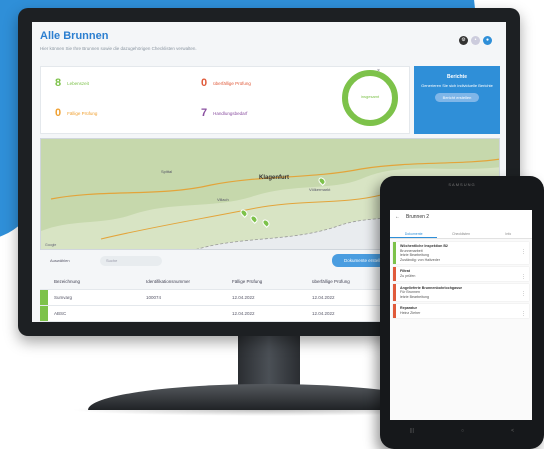  I want to click on donut-ring: insgesamt, so click(370, 98).